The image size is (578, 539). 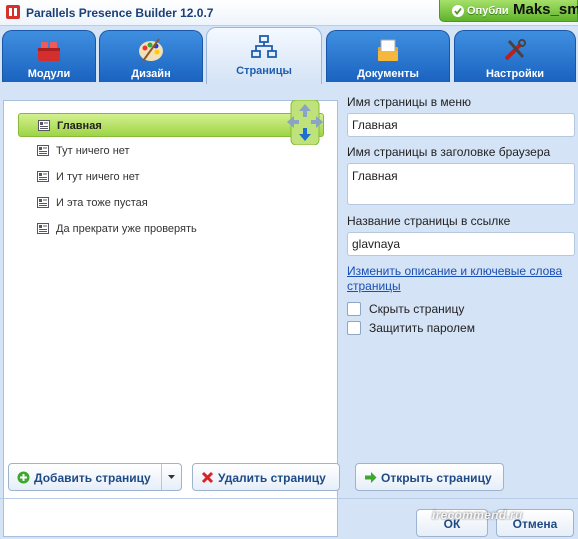 I want to click on delete-page-label: Удалить страницу, so click(x=272, y=478).